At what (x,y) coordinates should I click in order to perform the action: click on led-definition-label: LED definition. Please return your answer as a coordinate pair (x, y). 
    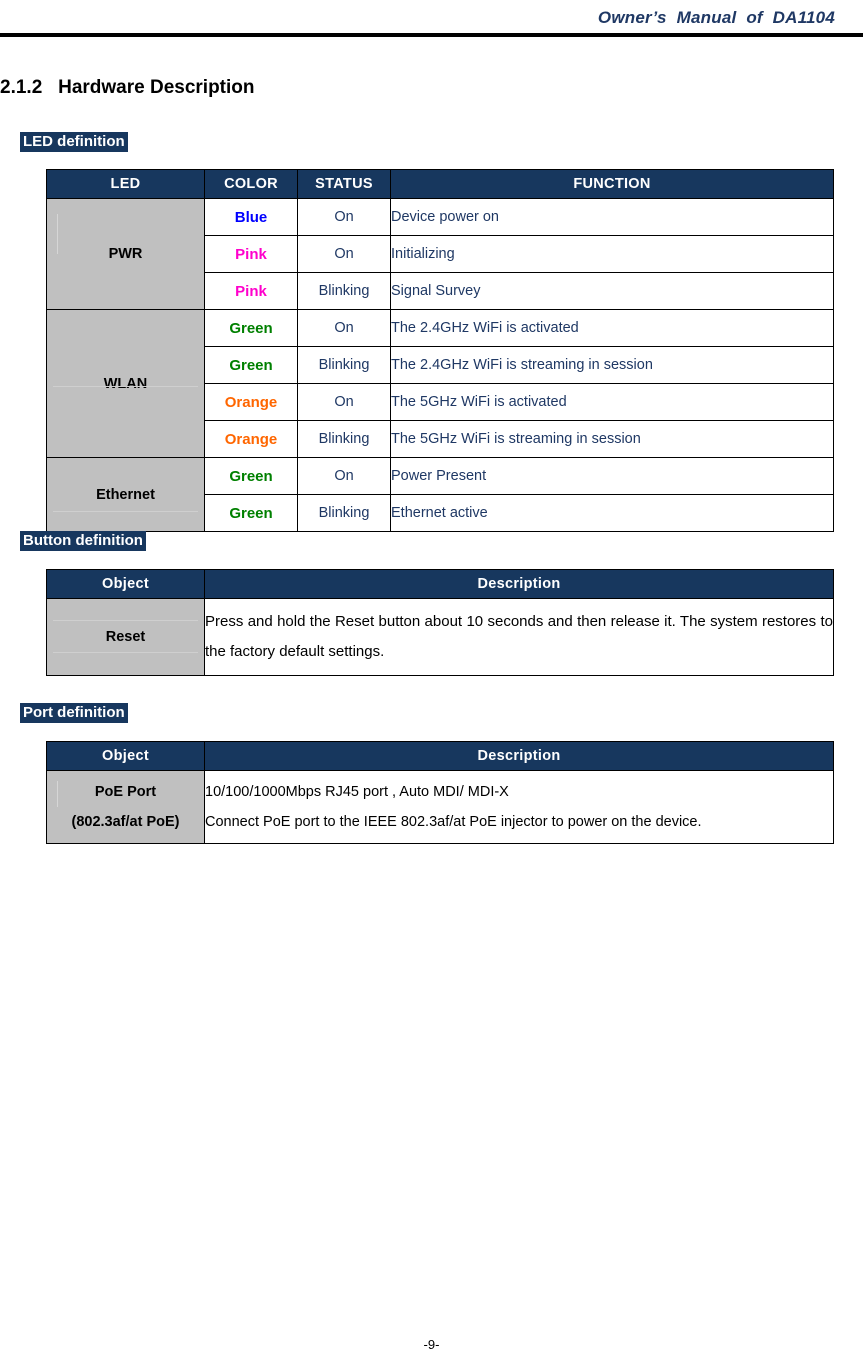
    Looking at the image, I should click on (74, 142).